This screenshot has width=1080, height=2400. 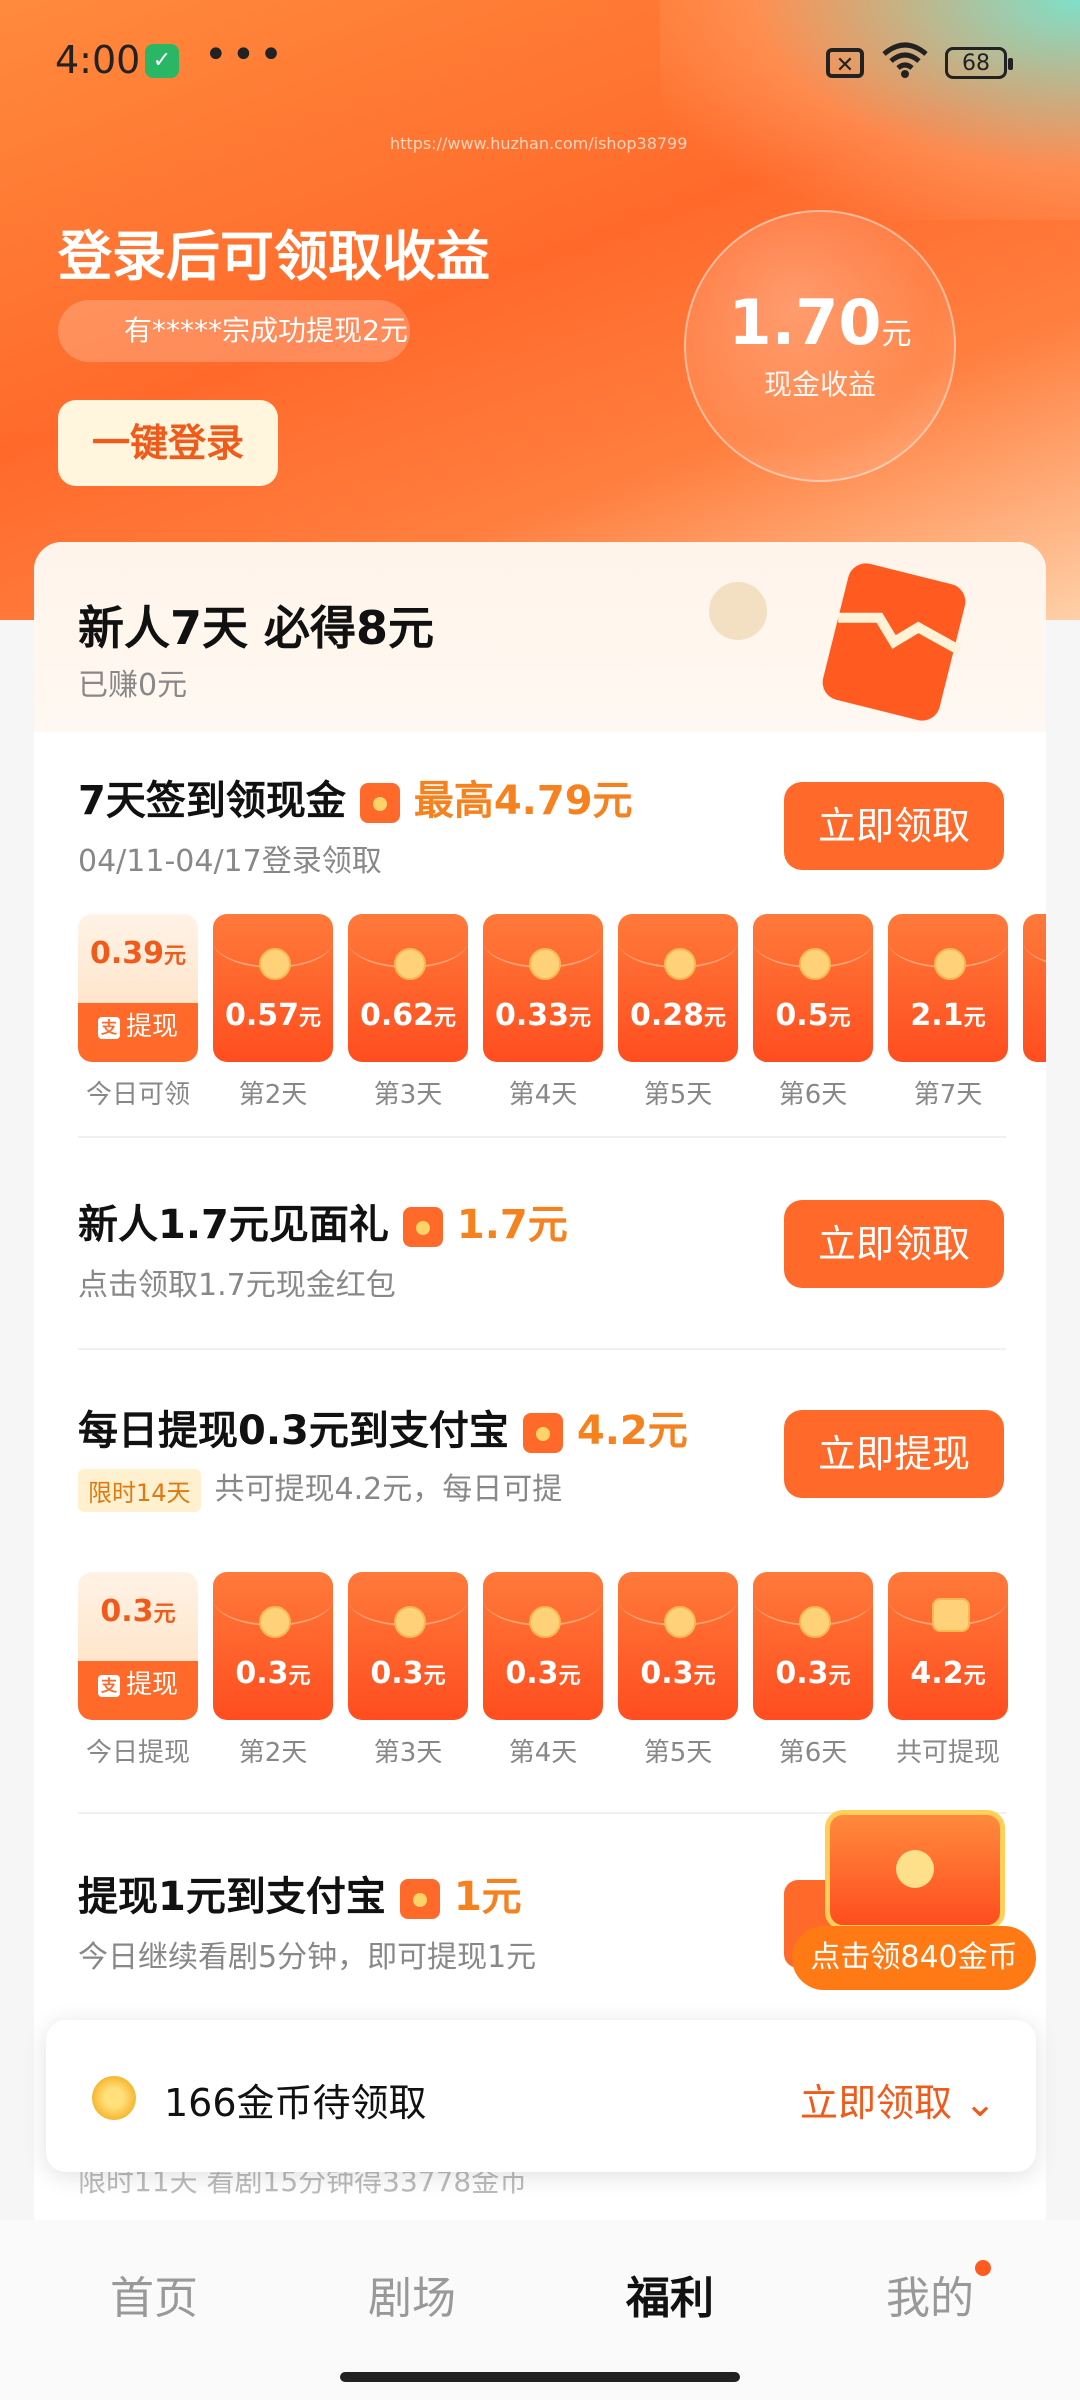 What do you see at coordinates (320, 1488) in the screenshot?
I see `daily-withdraw-sub: 限时14天 共可提现4.2元，每日可提` at bounding box center [320, 1488].